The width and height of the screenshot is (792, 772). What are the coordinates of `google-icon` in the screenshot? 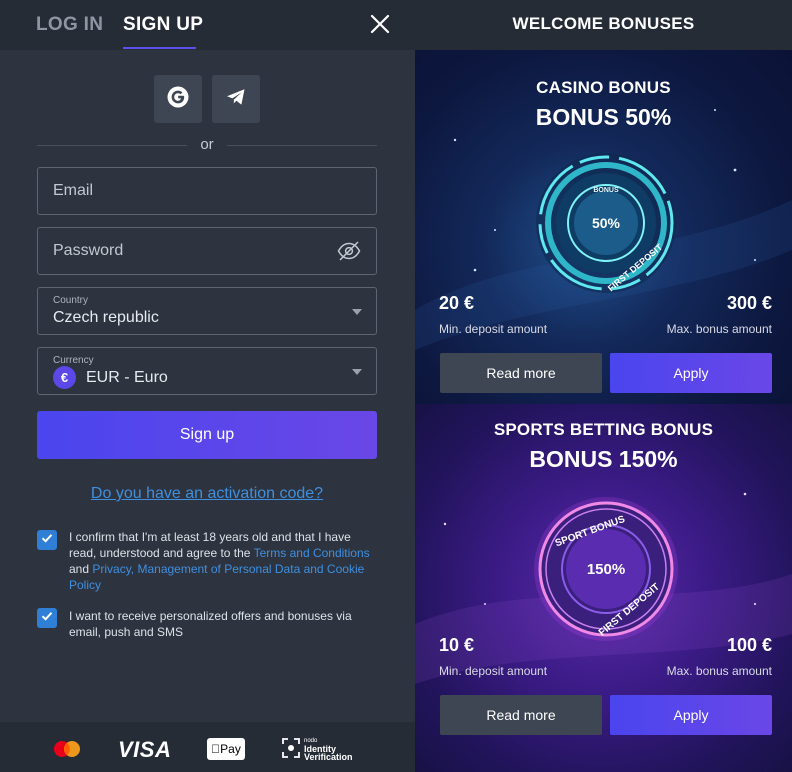 It's located at (178, 99).